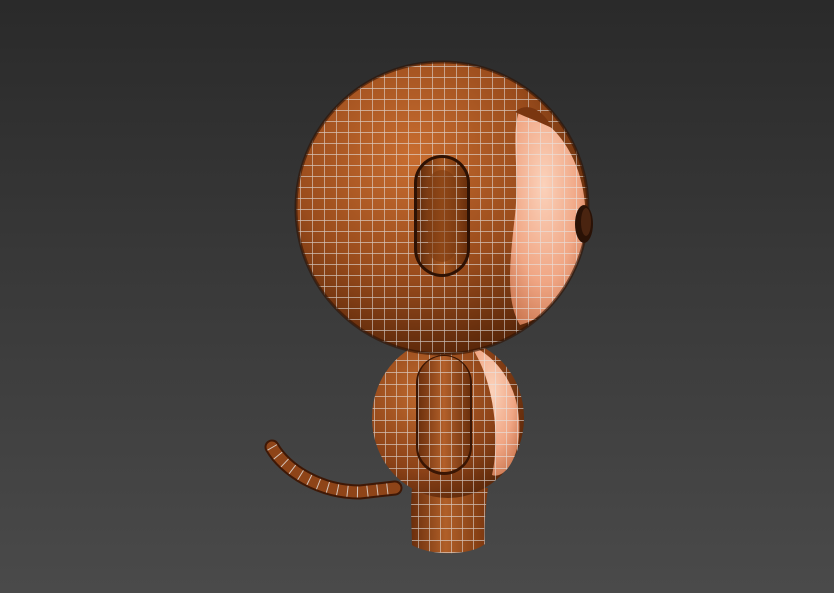 The height and width of the screenshot is (593, 834). What do you see at coordinates (444, 415) in the screenshot?
I see `arm` at bounding box center [444, 415].